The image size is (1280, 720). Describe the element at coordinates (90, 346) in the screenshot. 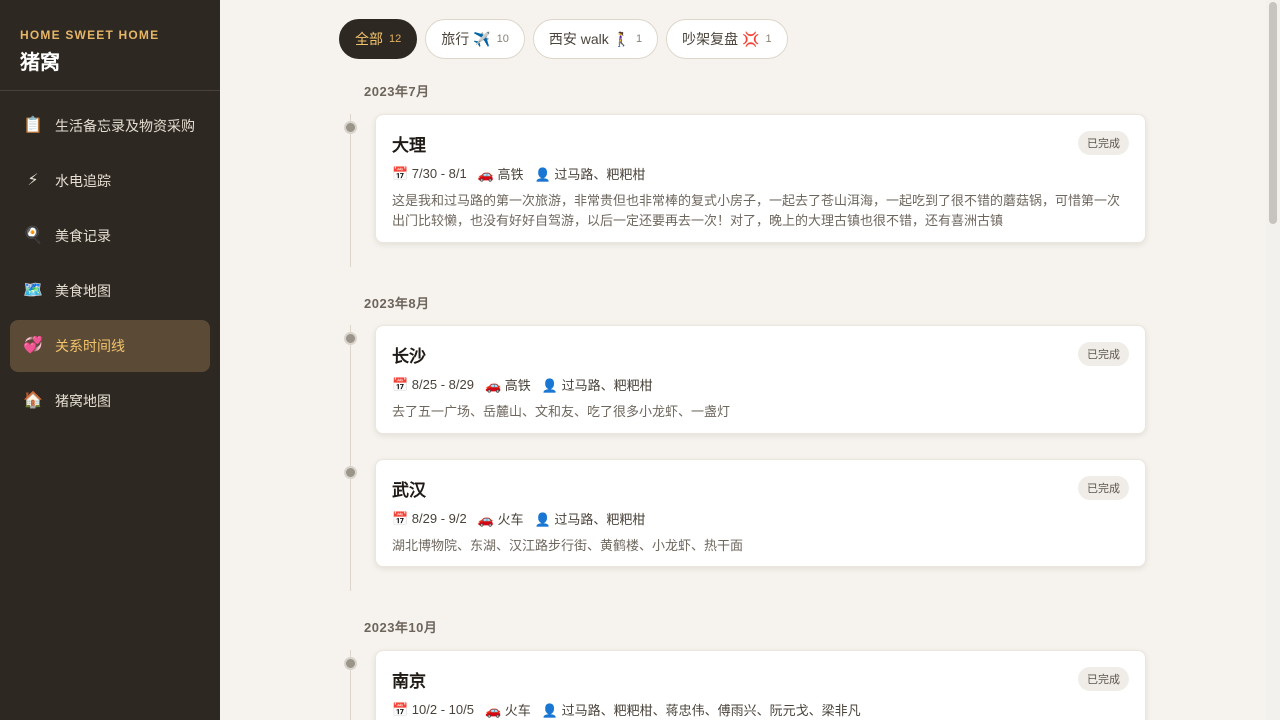

I see `sidebar-item-label: 关系时间线` at that location.